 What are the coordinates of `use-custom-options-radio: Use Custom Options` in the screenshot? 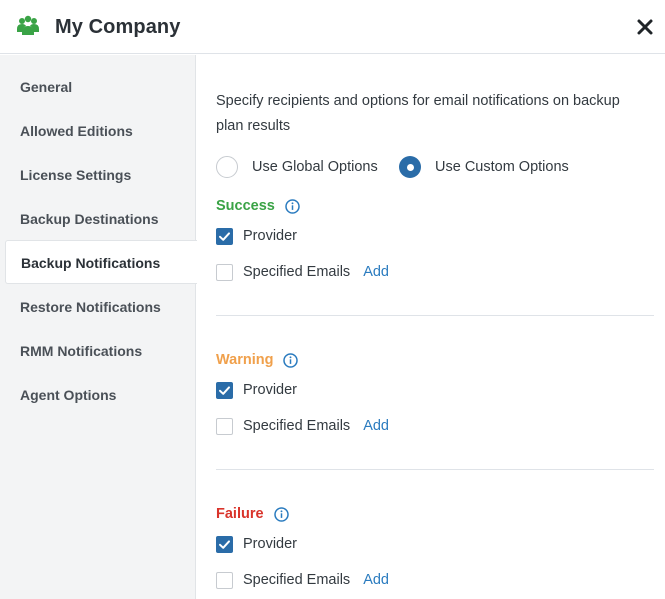 It's located at (484, 167).